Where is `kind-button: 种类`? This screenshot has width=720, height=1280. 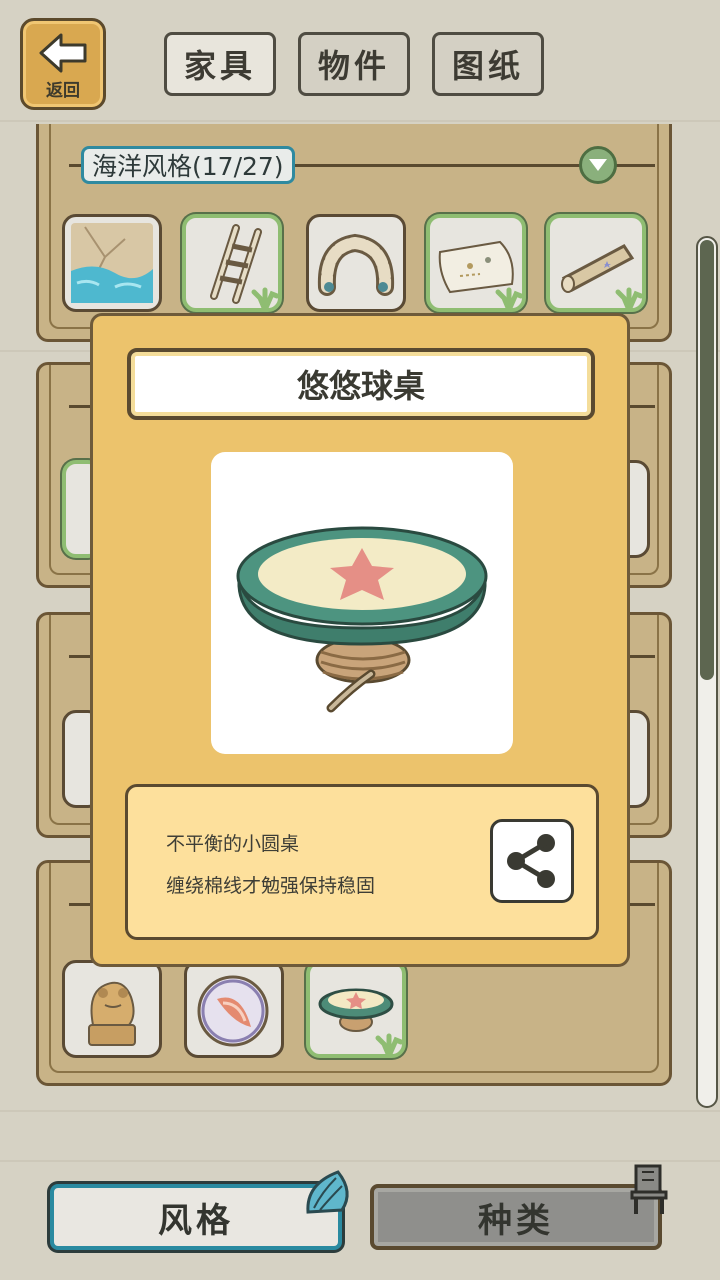 kind-button: 种类 is located at coordinates (516, 1217).